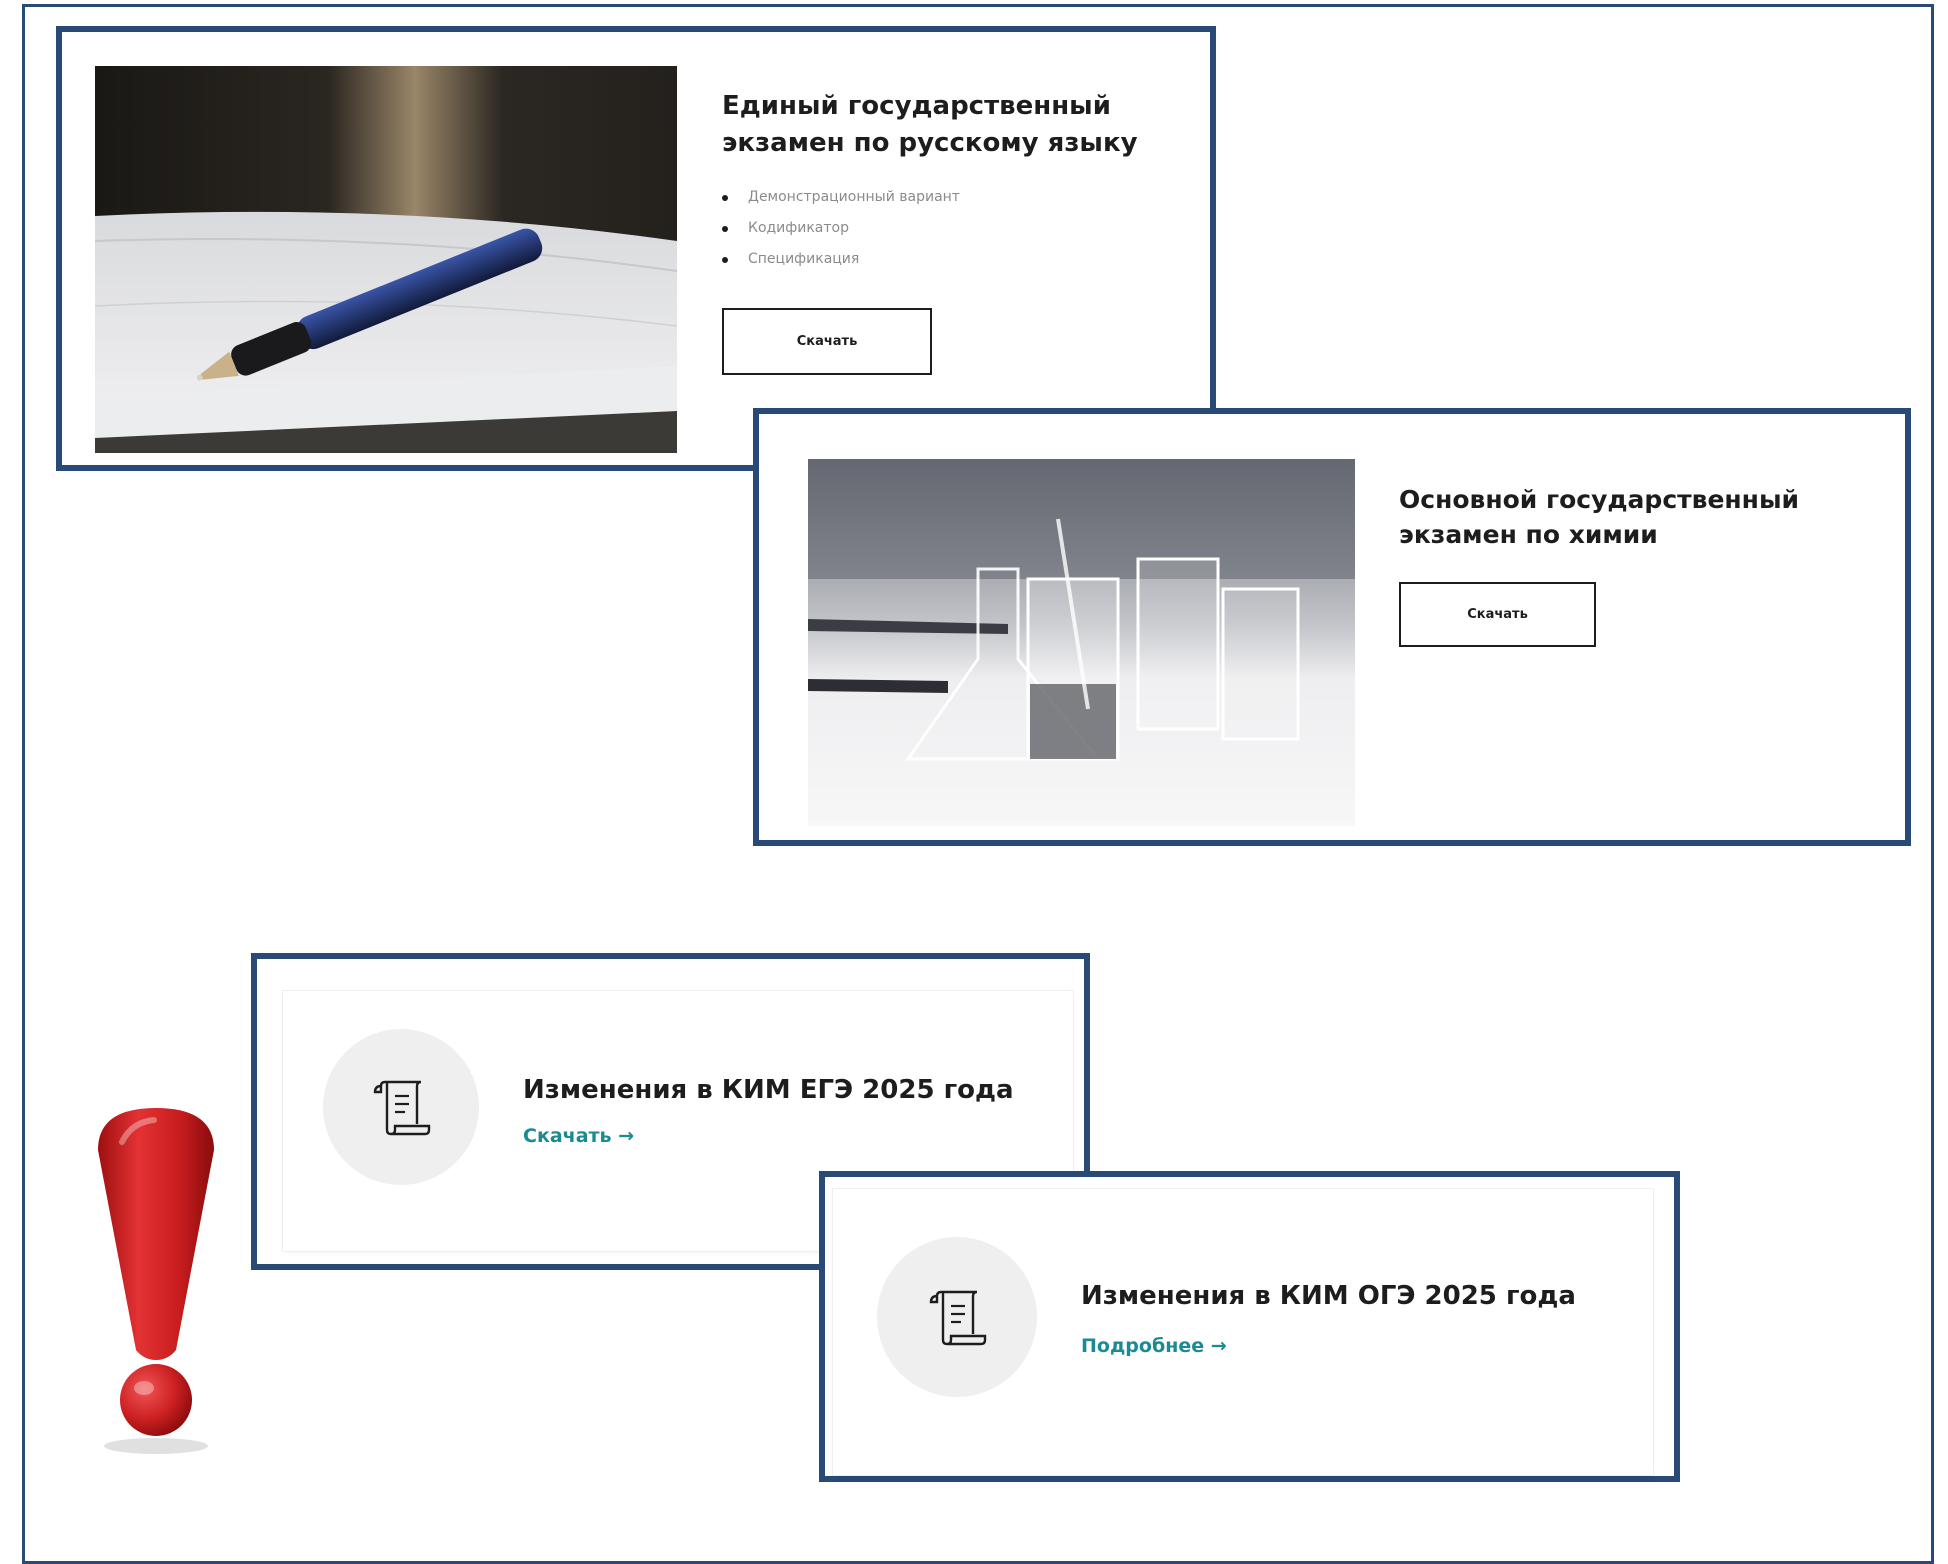 The width and height of the screenshot is (1948, 1564). What do you see at coordinates (1497, 614) in the screenshot?
I see `chemistry-download-button: Скачать` at bounding box center [1497, 614].